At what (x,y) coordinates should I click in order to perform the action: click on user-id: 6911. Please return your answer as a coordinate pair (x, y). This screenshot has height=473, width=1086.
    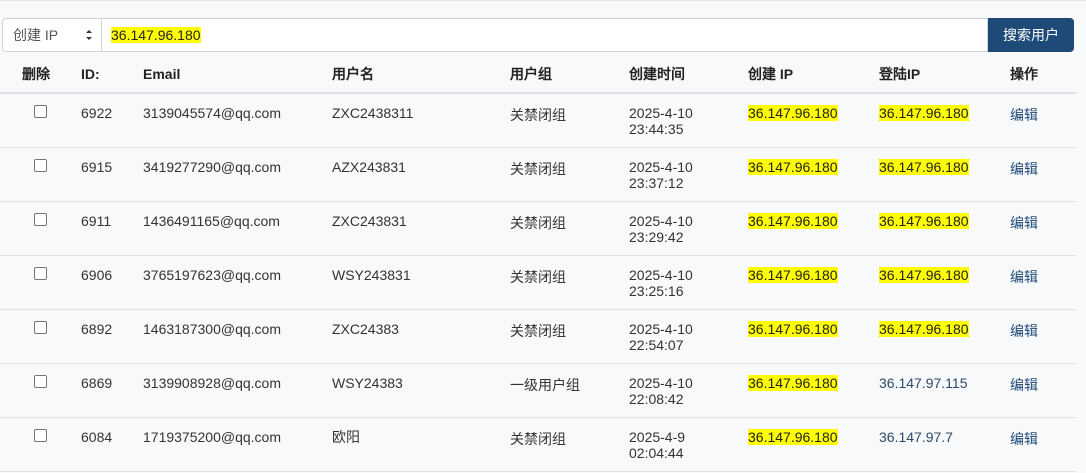
    Looking at the image, I should click on (96, 221).